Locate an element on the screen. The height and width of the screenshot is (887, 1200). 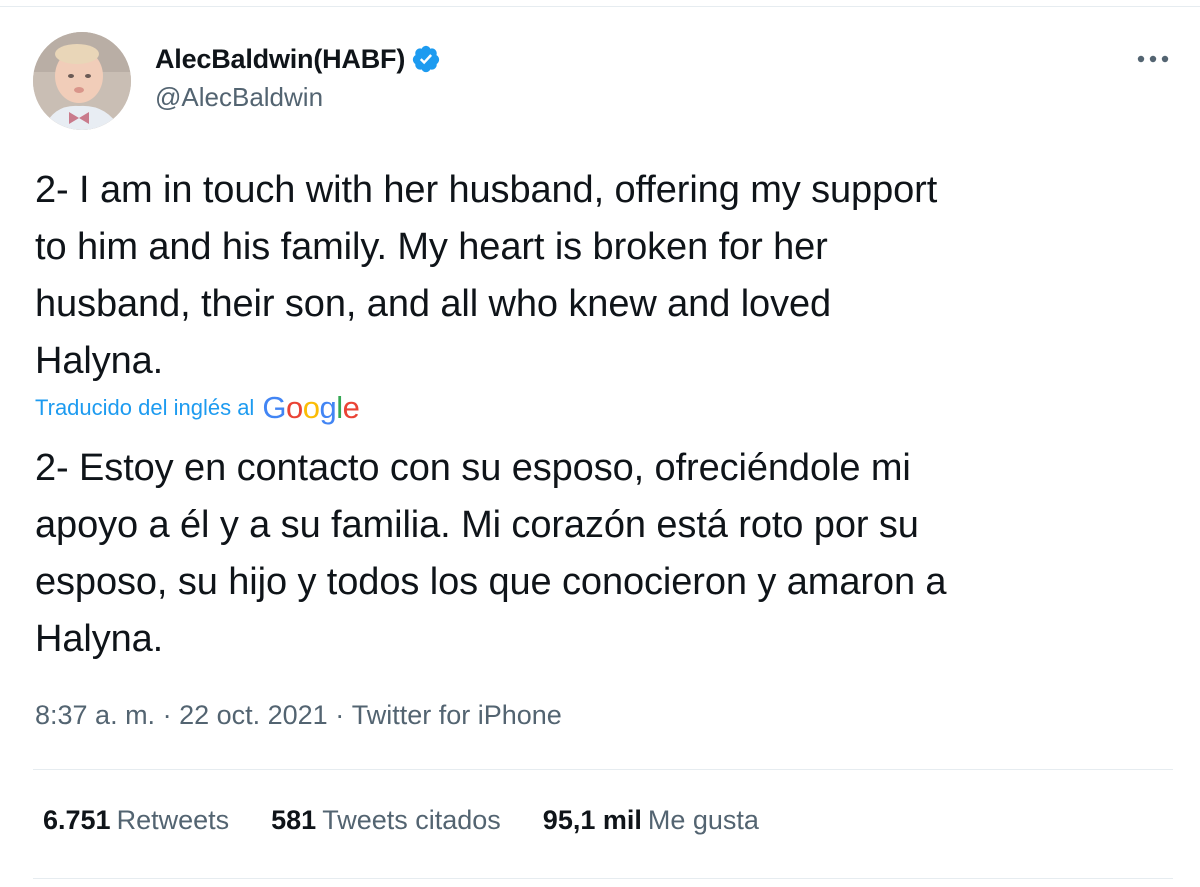
avatar-photo-icon is located at coordinates (82, 81).